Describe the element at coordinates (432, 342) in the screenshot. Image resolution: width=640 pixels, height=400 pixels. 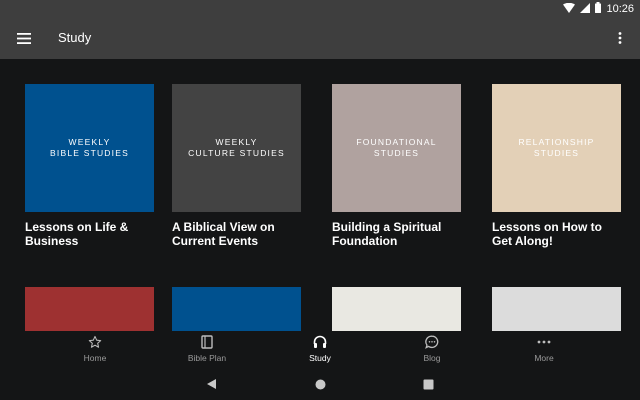
I see `chat-bubble-icon` at that location.